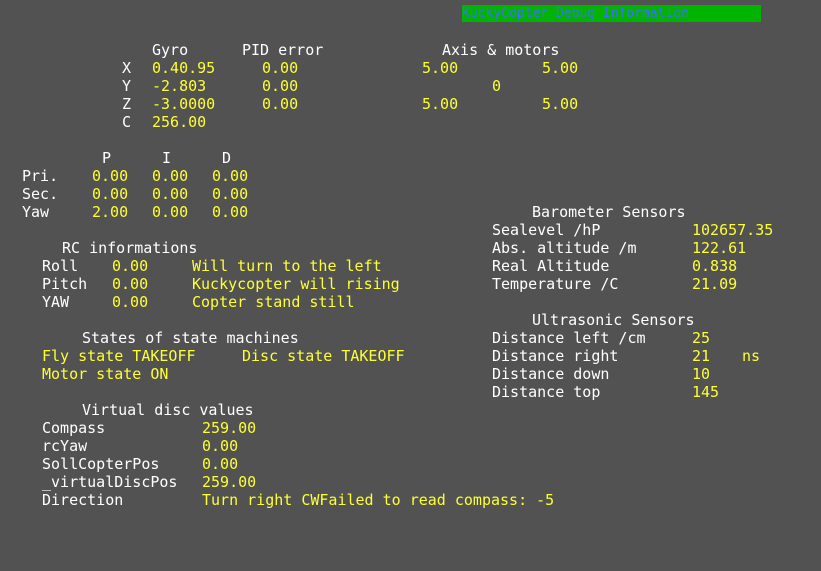 The width and height of the screenshot is (821, 571). I want to click on vd-sollcopterpos-value: 0.00, so click(220, 464).